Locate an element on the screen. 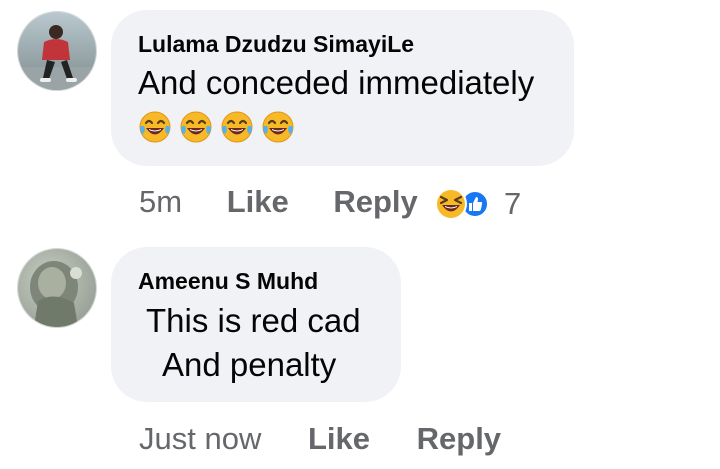 The width and height of the screenshot is (720, 469). comment-timestamp: 5m is located at coordinates (160, 202).